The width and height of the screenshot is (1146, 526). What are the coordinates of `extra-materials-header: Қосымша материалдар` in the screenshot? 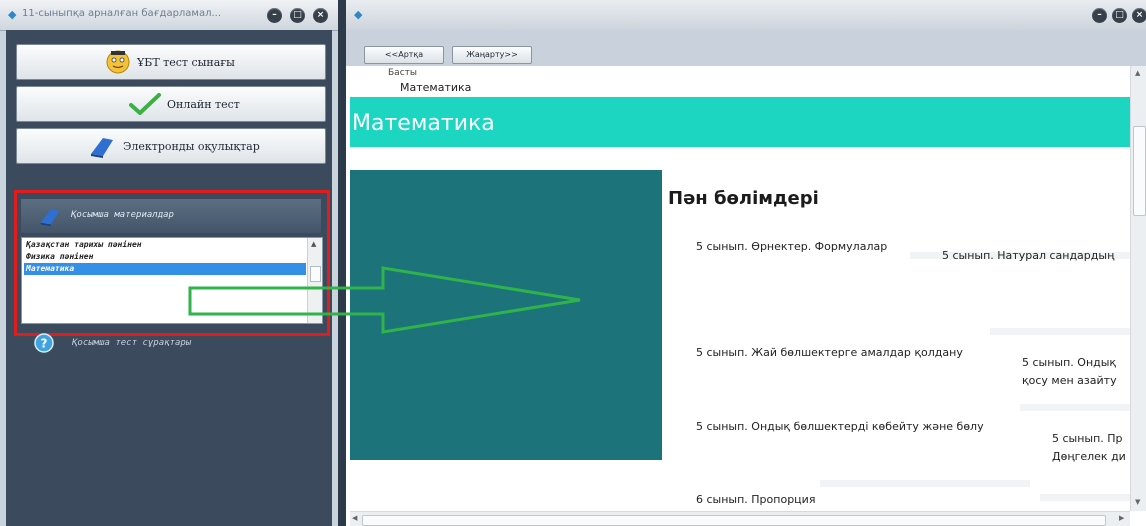 It's located at (171, 216).